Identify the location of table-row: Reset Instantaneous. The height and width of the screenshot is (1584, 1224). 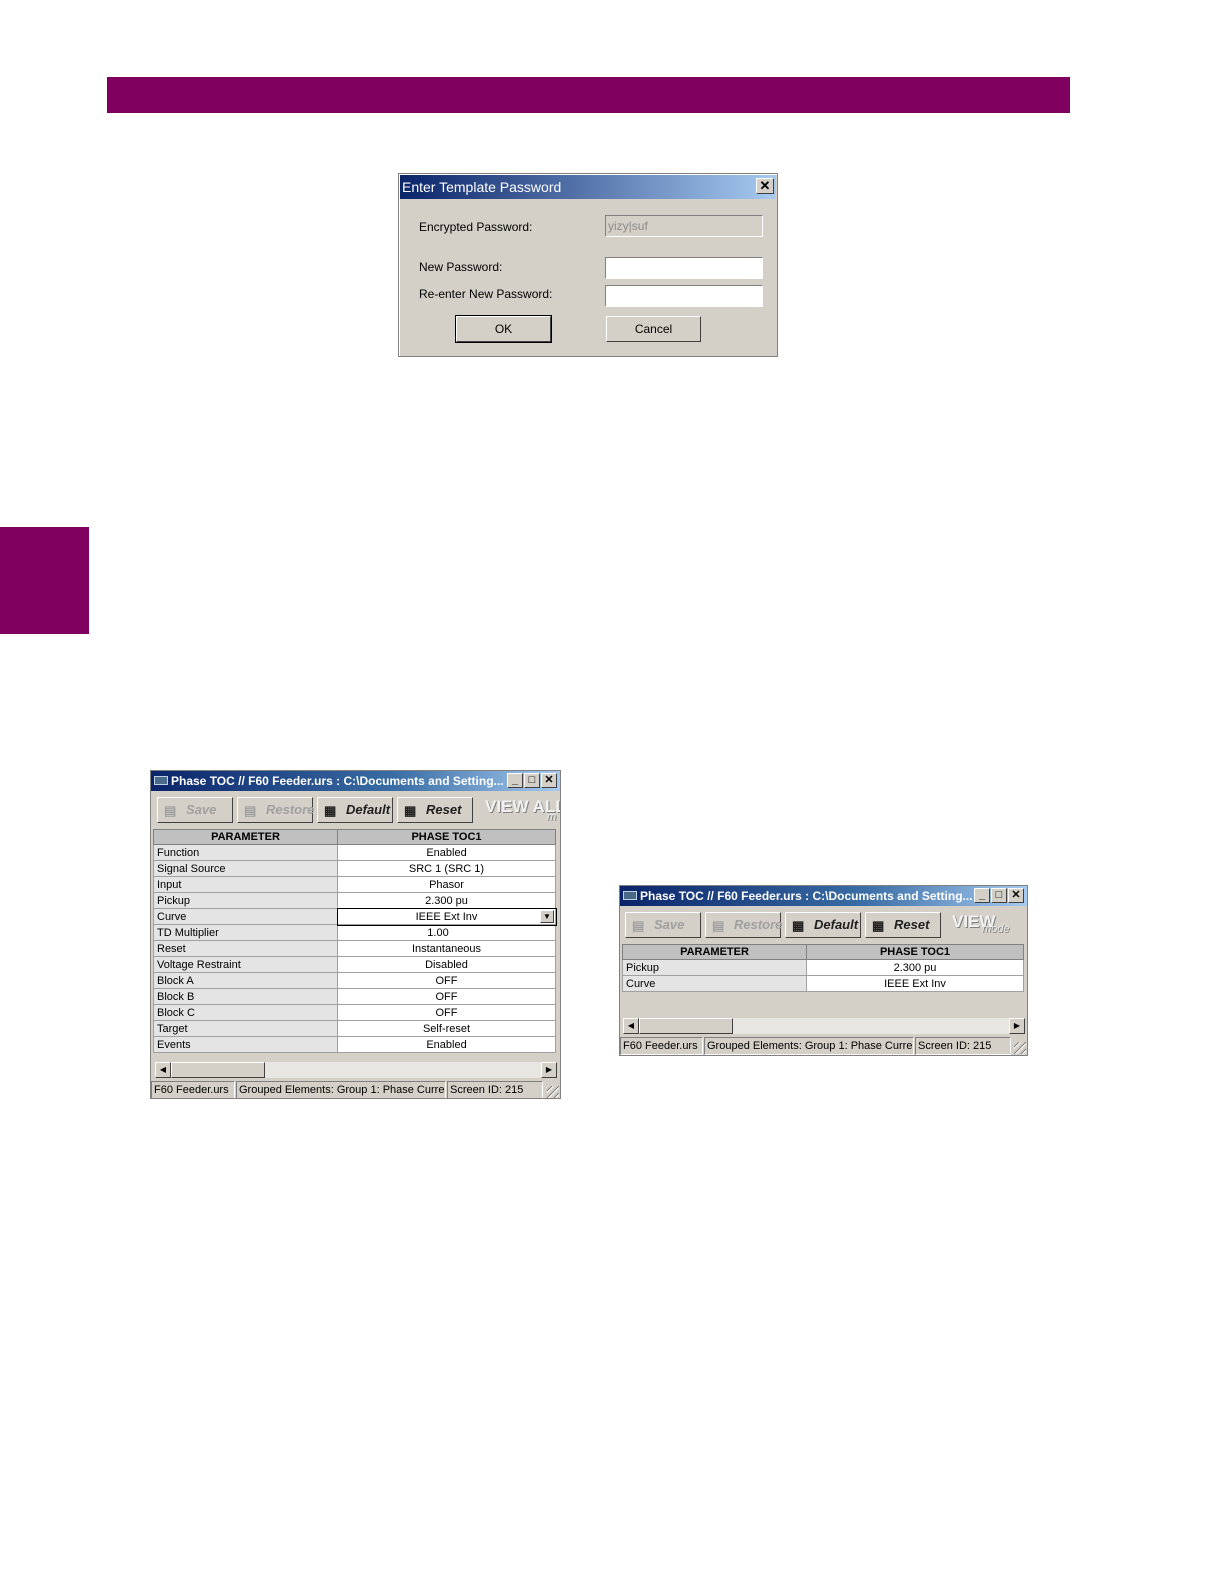
(354, 948).